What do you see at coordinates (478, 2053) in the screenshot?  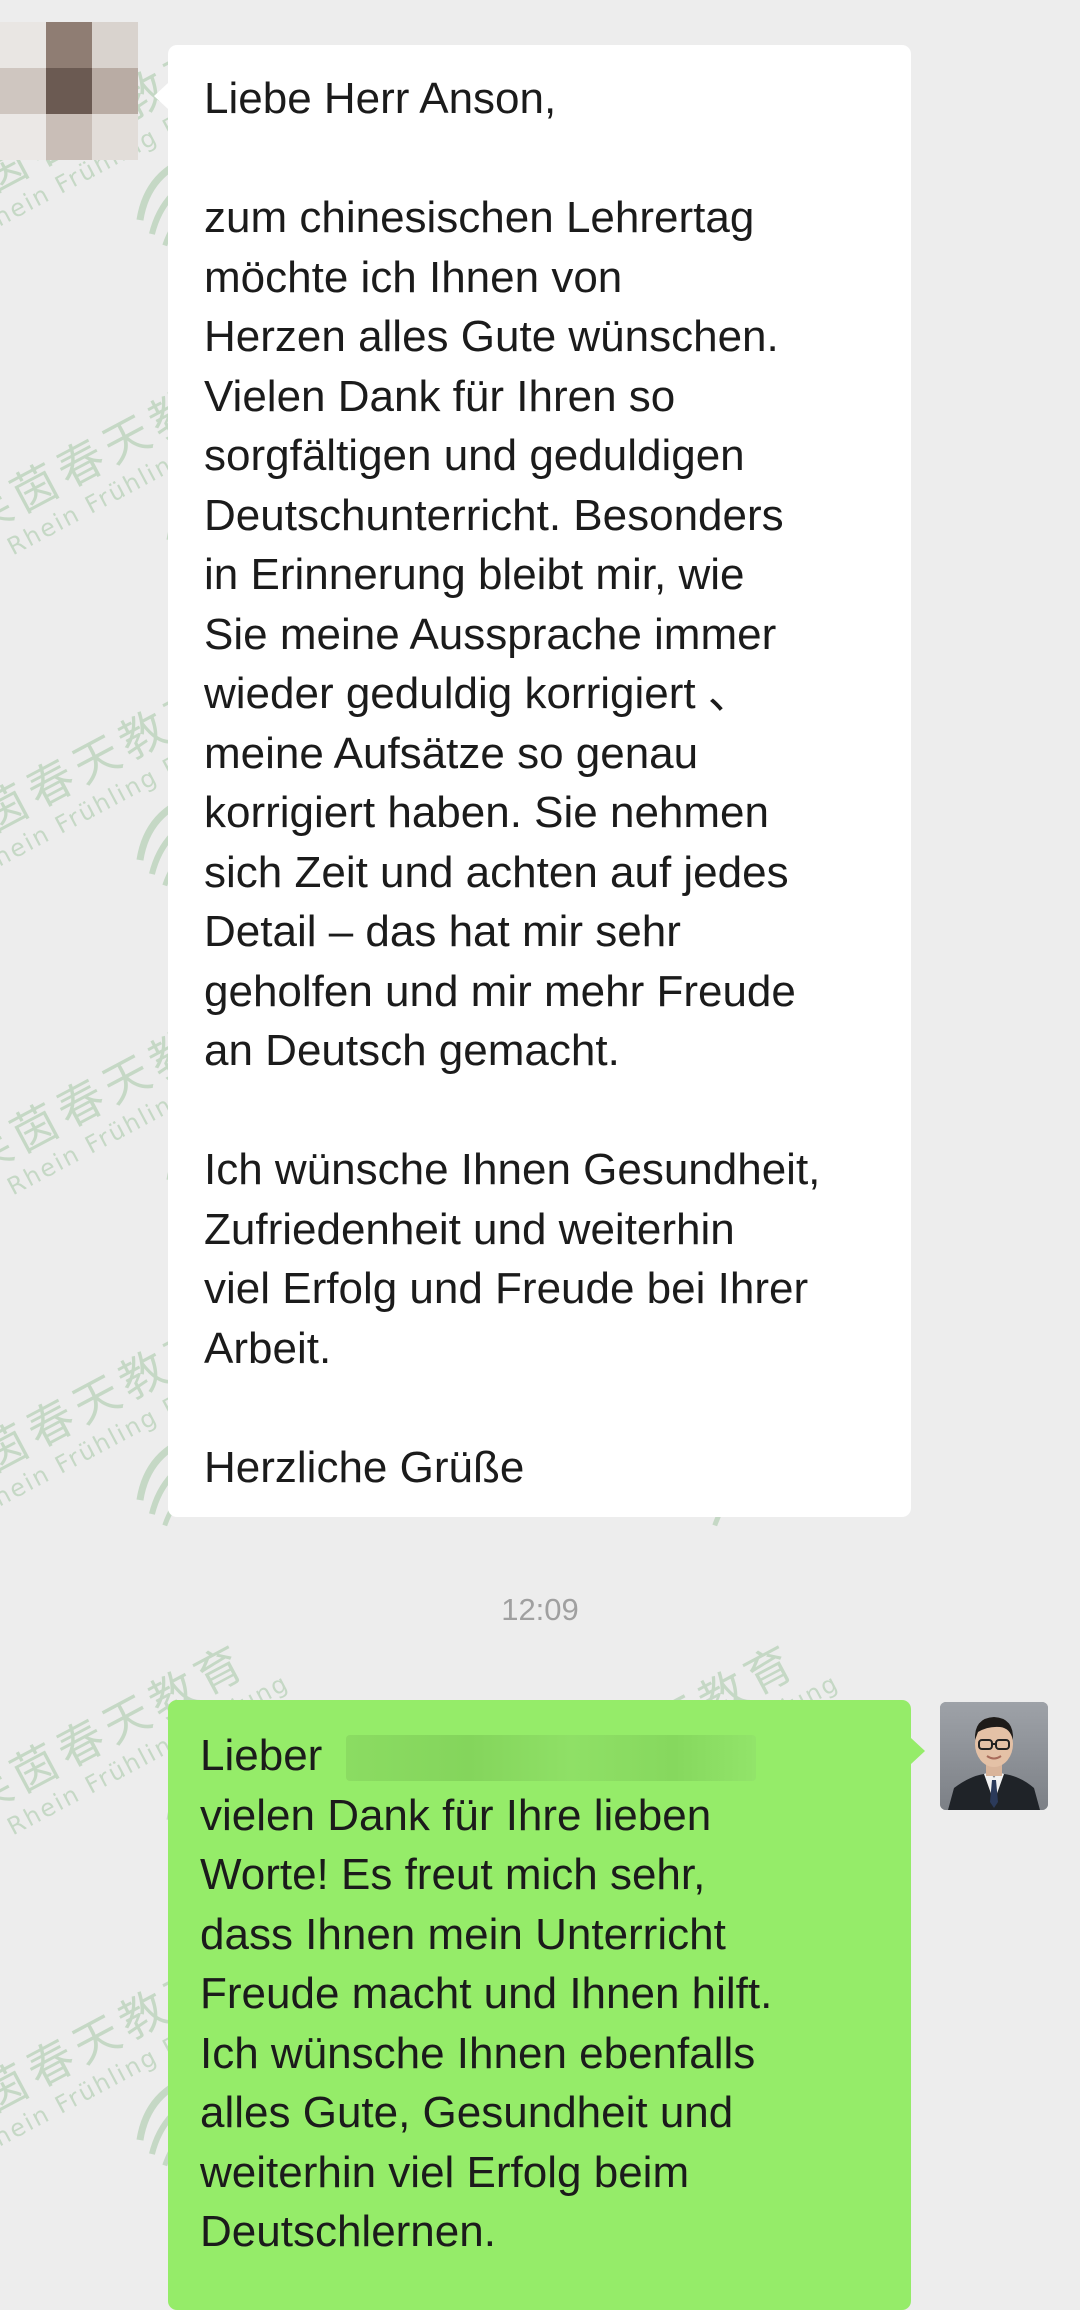 I see `message-line: Ich wünsche Ihnen ebenfalls` at bounding box center [478, 2053].